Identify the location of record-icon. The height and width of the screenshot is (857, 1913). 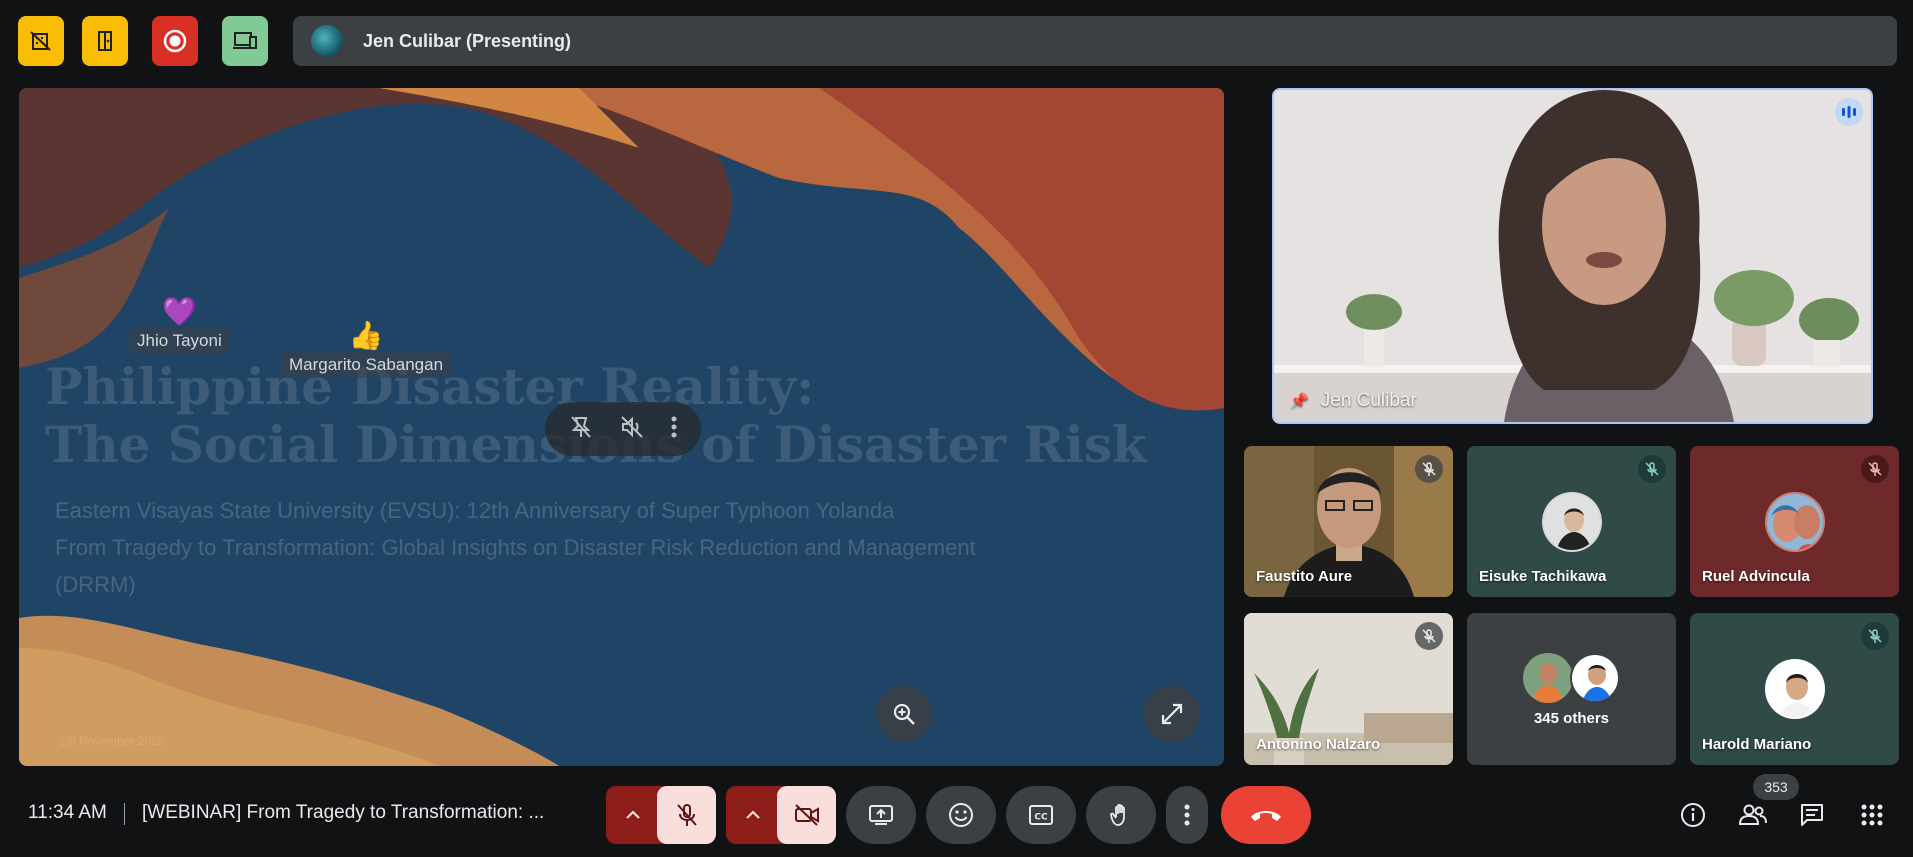
(175, 41).